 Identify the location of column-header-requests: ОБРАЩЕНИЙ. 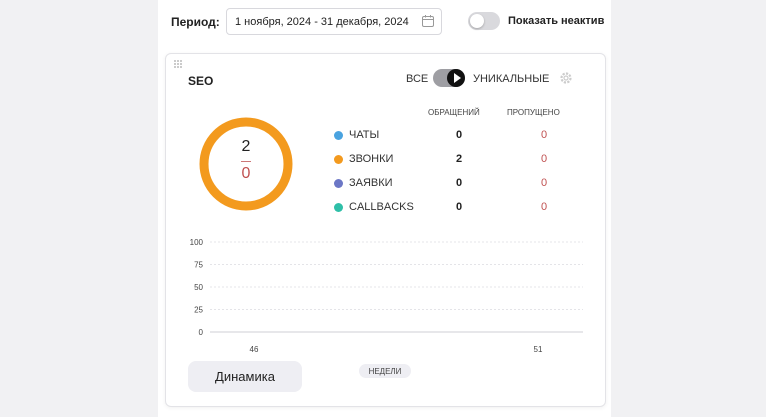
(454, 112).